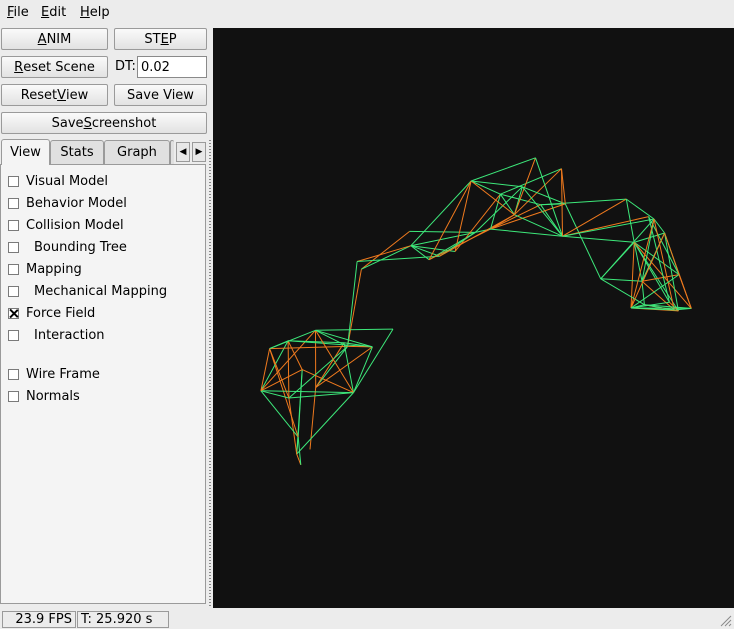 This screenshot has height=629, width=734. Describe the element at coordinates (87, 291) in the screenshot. I see `option-mechanical-mapping: Mechanical Mapping` at that location.